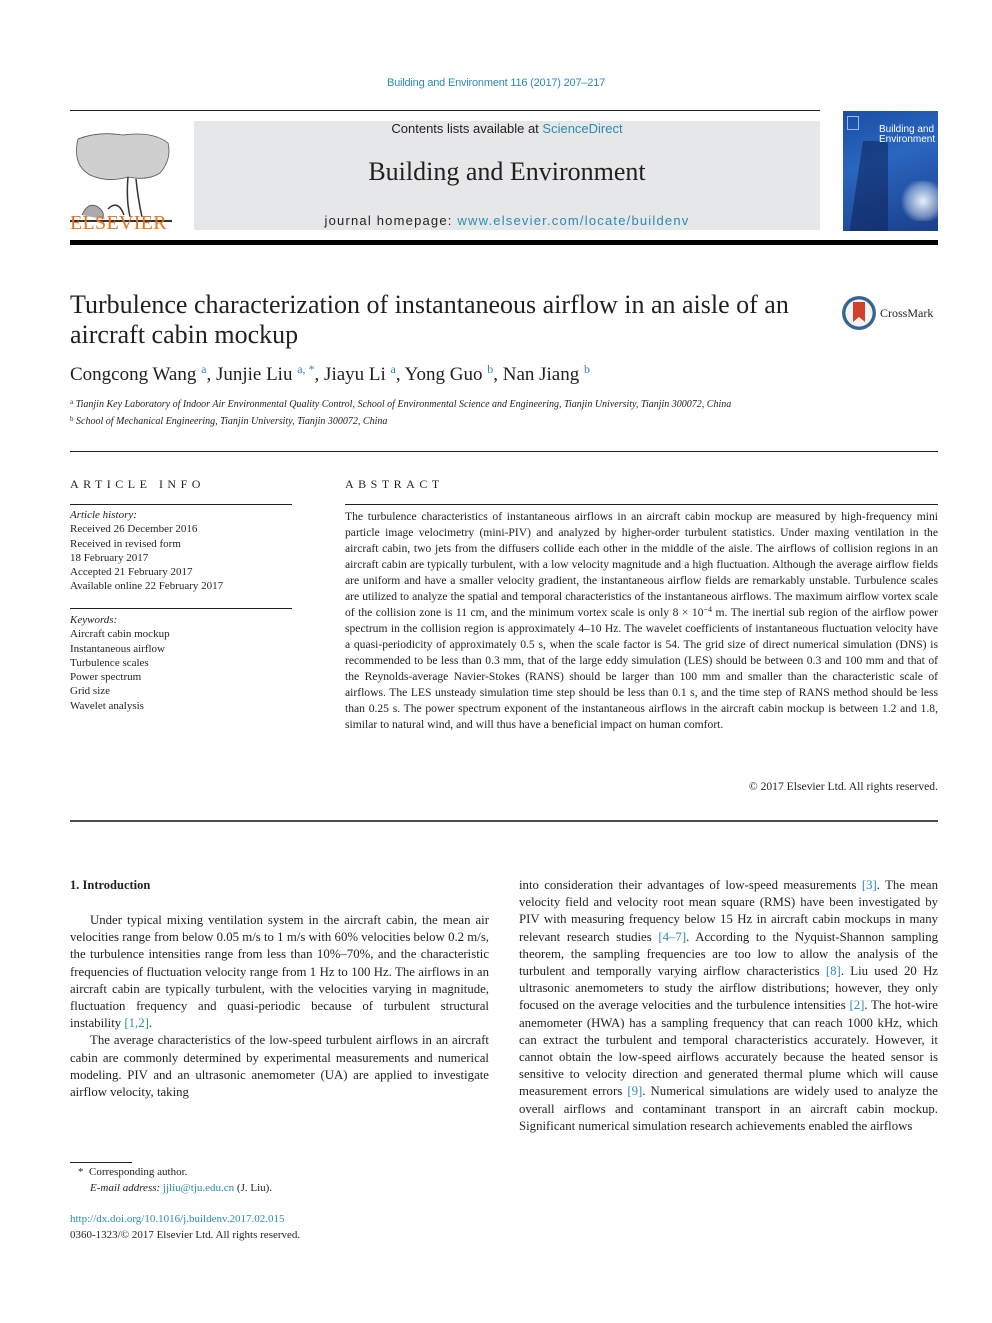 This screenshot has width=992, height=1323. Describe the element at coordinates (110, 885) in the screenshot. I see `introduction-heading: 1. Introduction` at that location.